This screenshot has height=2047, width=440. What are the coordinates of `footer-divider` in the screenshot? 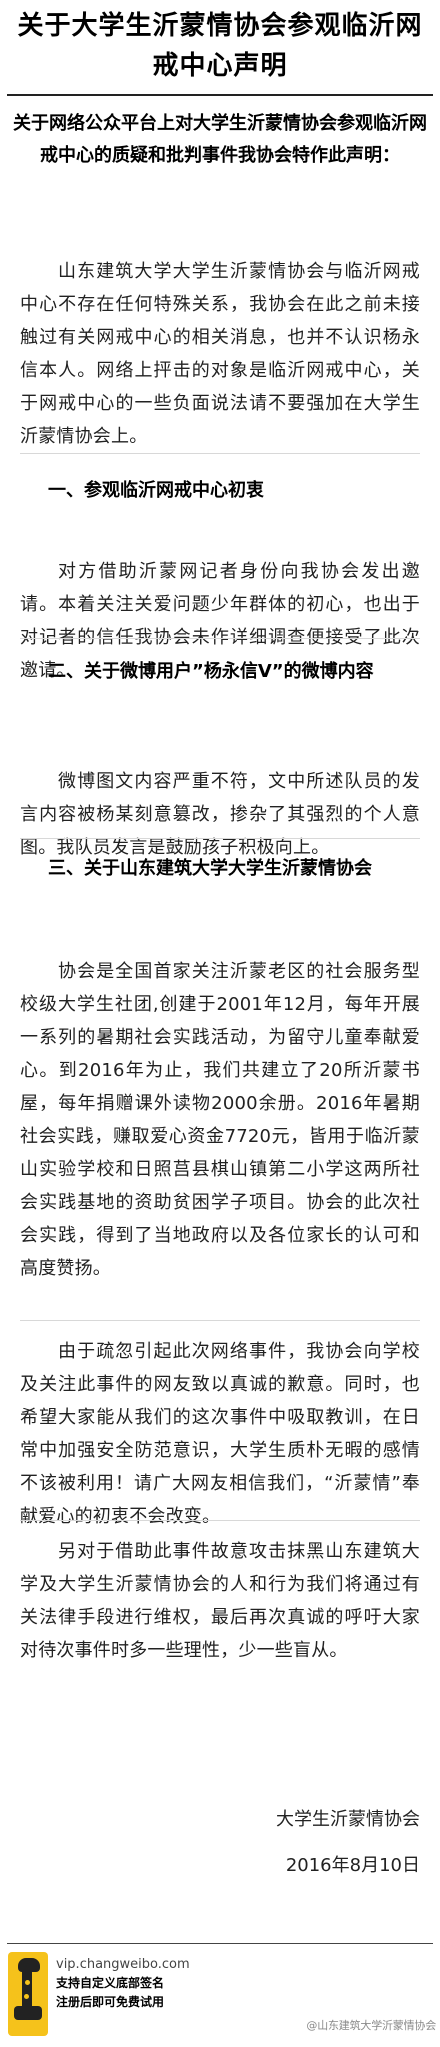 It's located at (220, 1943).